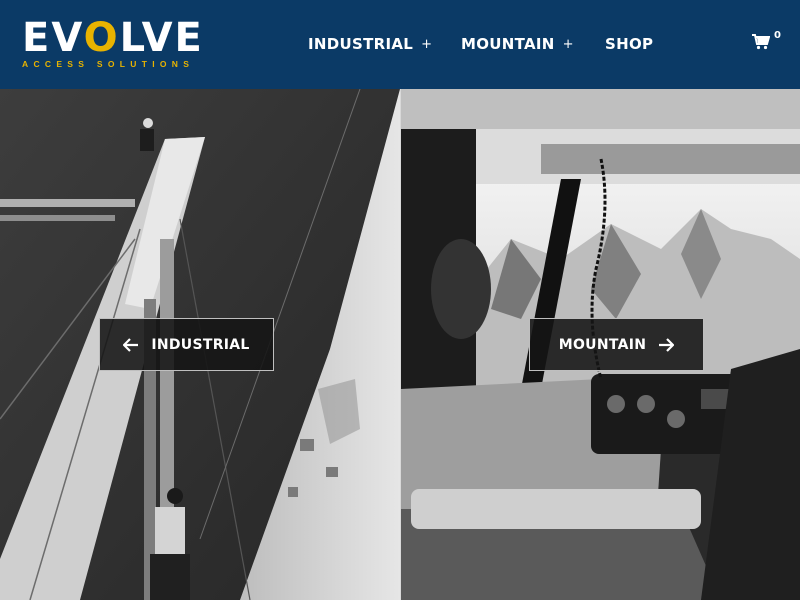  I want to click on nav-item-industrial: INDUSTRIAL +, so click(370, 44).